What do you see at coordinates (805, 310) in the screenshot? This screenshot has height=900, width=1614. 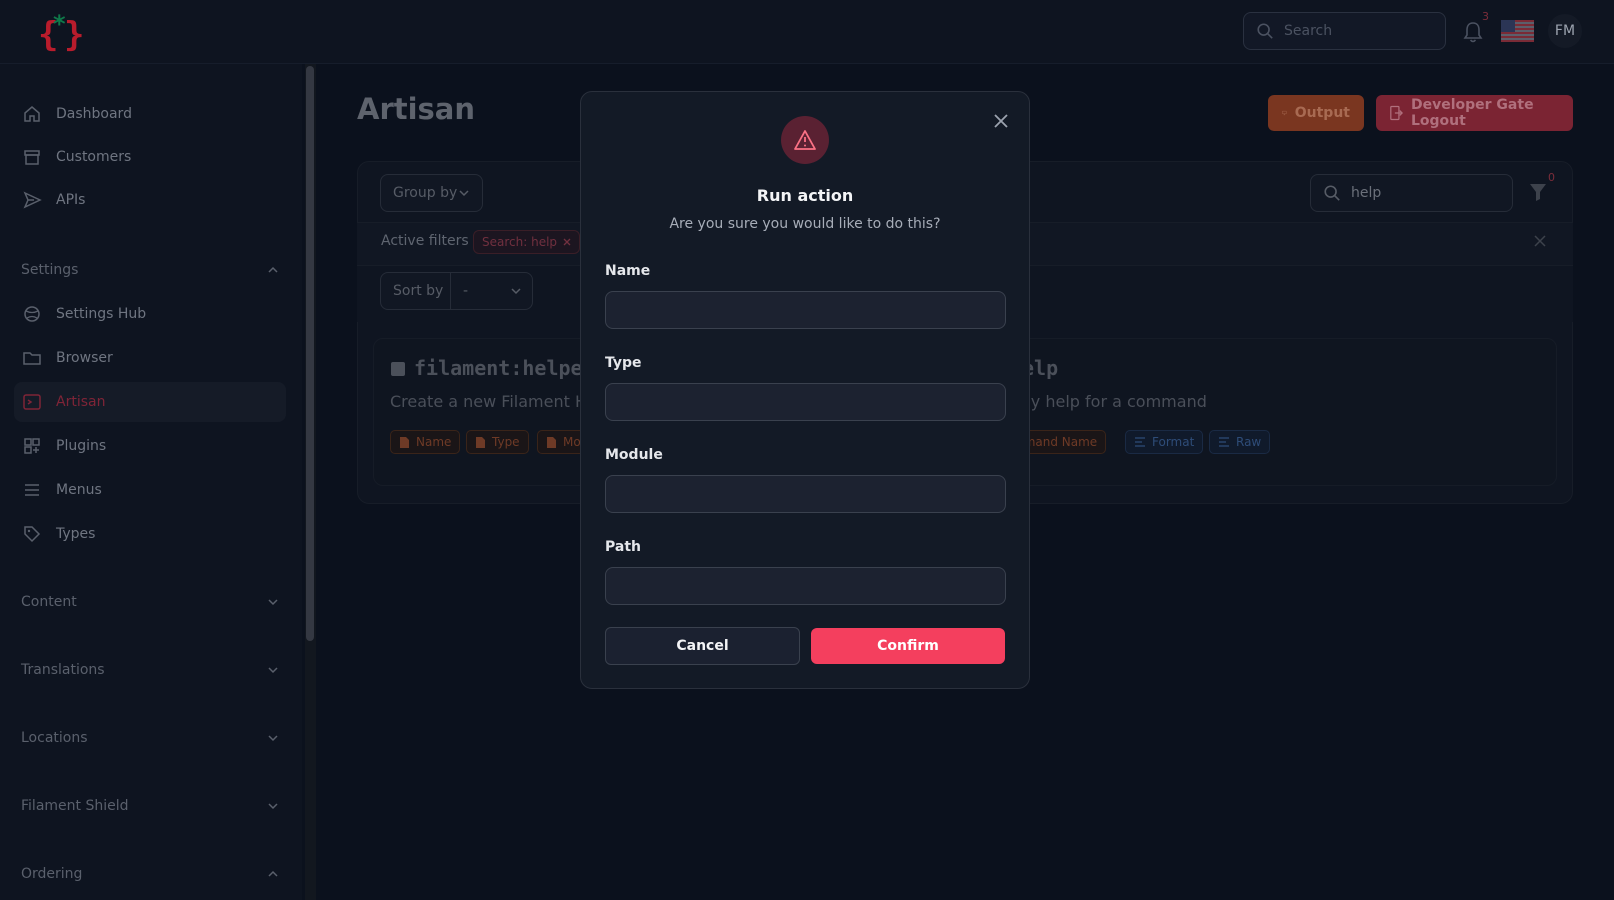 I see `name-field` at bounding box center [805, 310].